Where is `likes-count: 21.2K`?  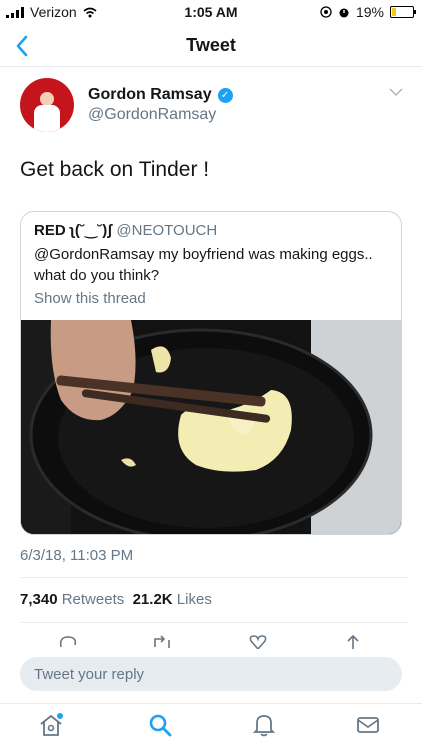
likes-count: 21.2K is located at coordinates (153, 599).